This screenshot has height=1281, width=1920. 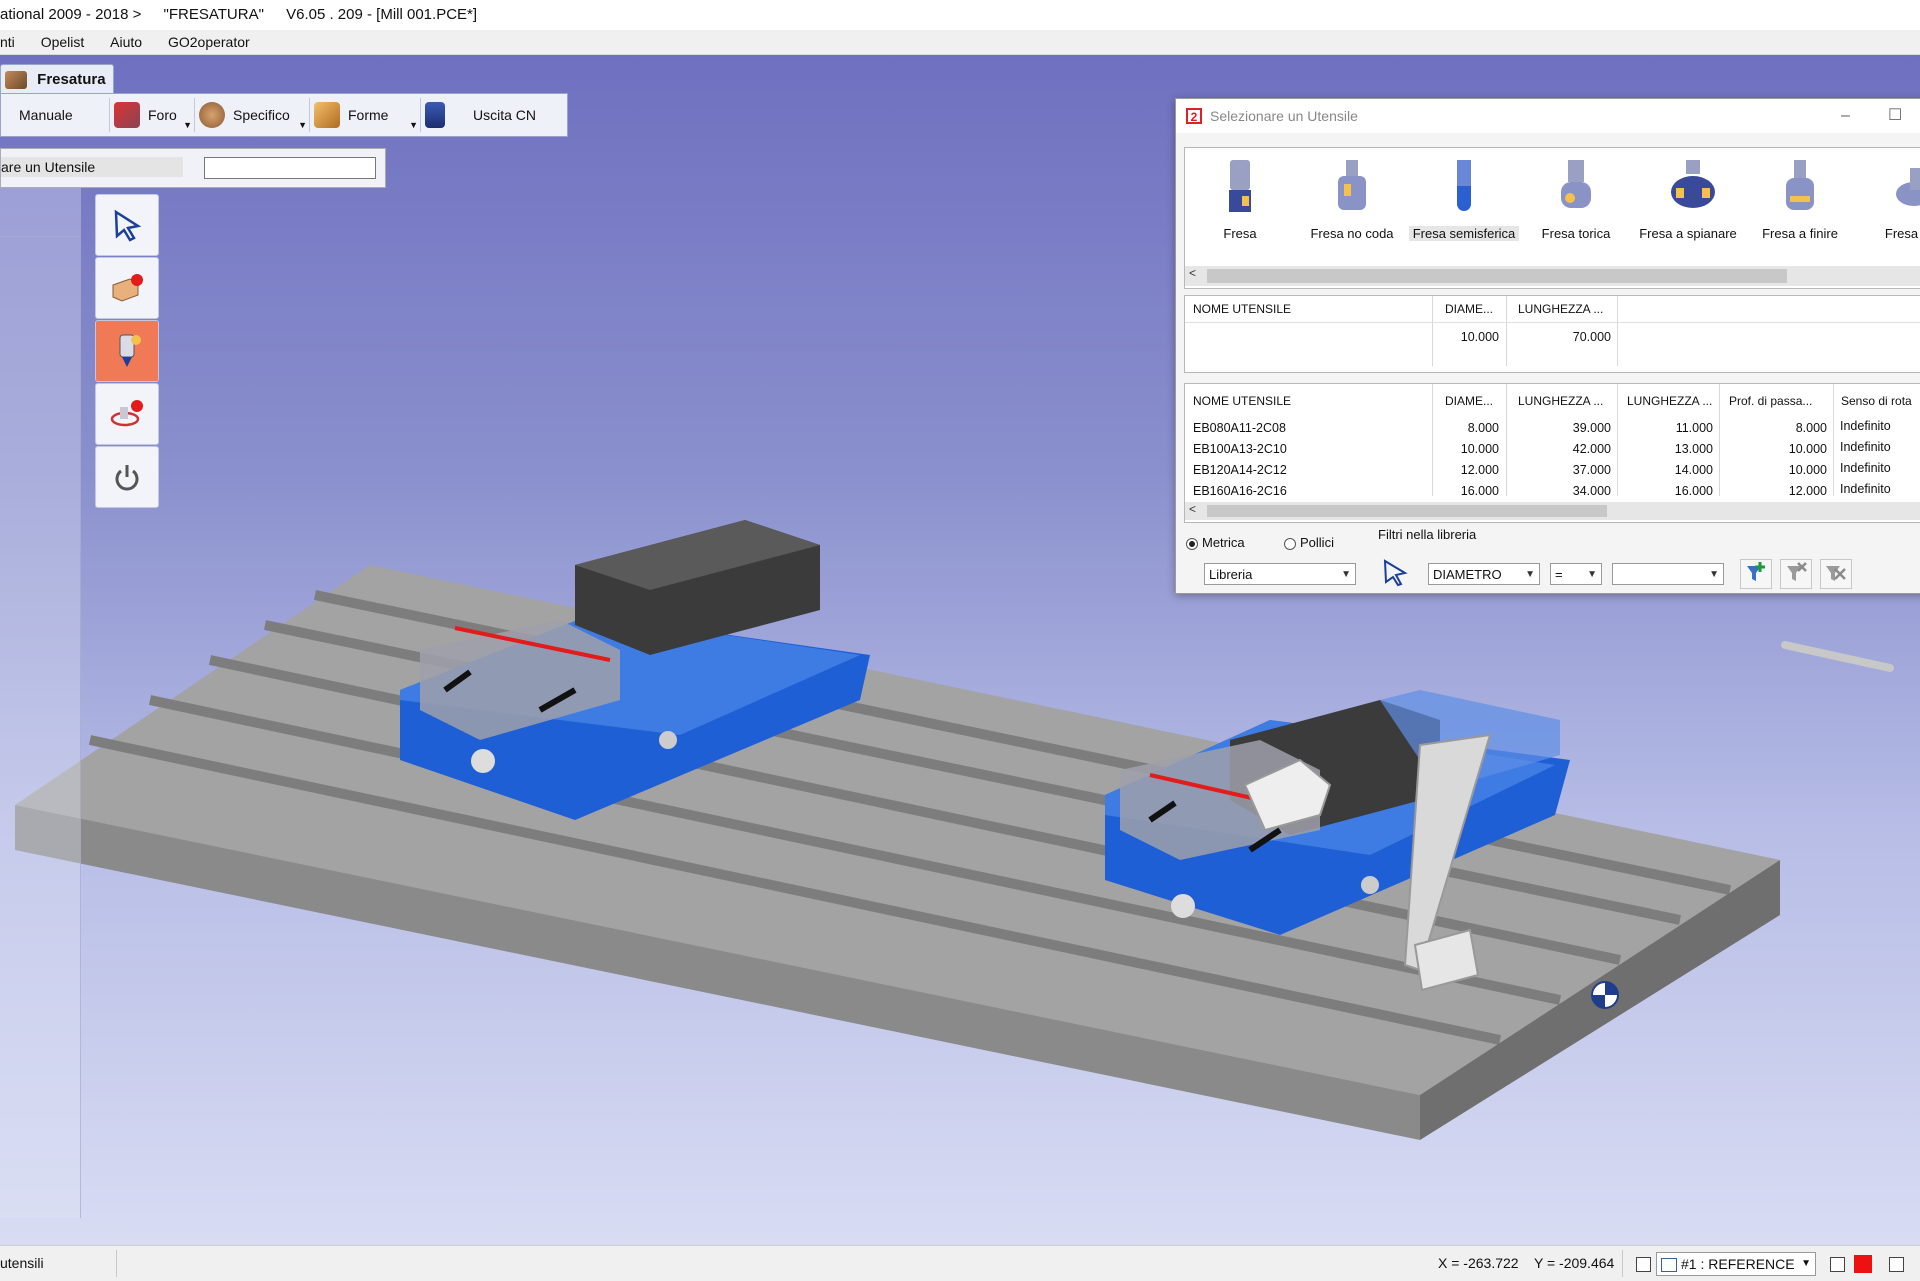 What do you see at coordinates (162, 115) in the screenshot?
I see `ribbon-foro-label: Foro` at bounding box center [162, 115].